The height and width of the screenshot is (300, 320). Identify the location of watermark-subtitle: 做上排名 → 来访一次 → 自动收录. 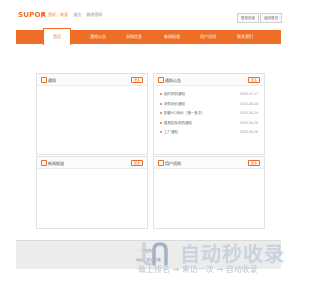
(198, 269).